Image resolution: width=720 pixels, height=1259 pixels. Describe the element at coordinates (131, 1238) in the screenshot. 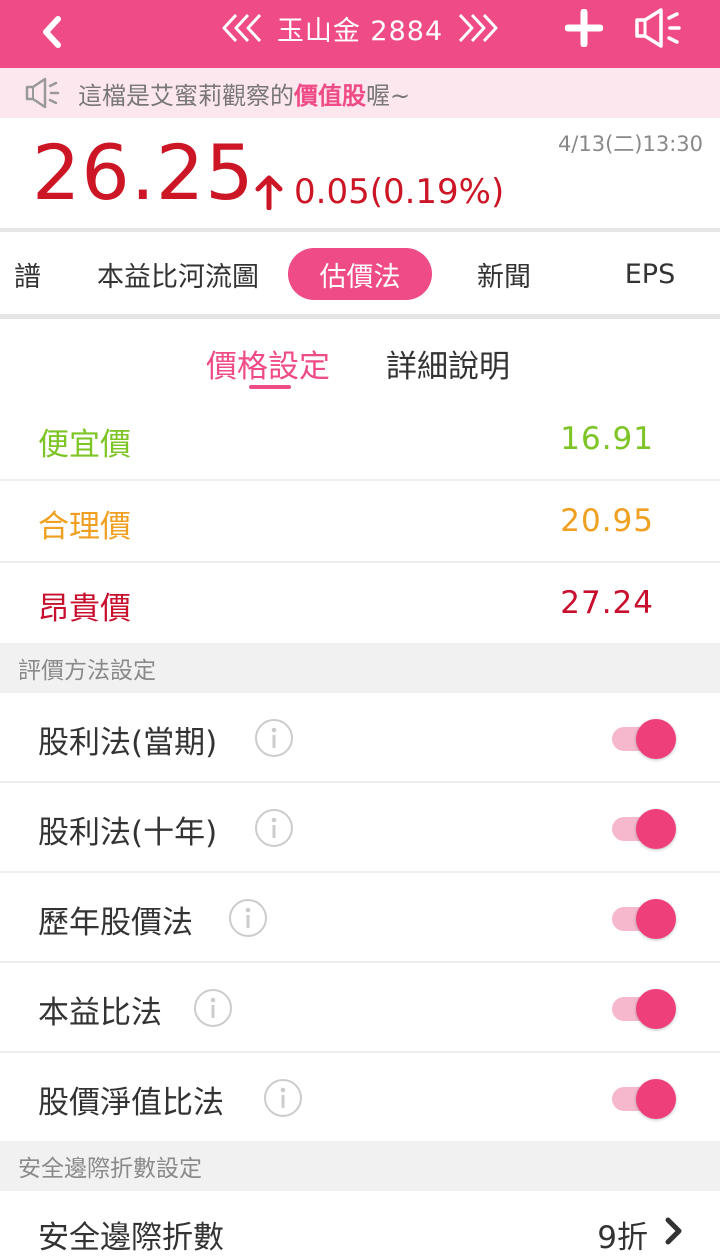

I see `safety-margin-label: 安全邊際折數` at that location.